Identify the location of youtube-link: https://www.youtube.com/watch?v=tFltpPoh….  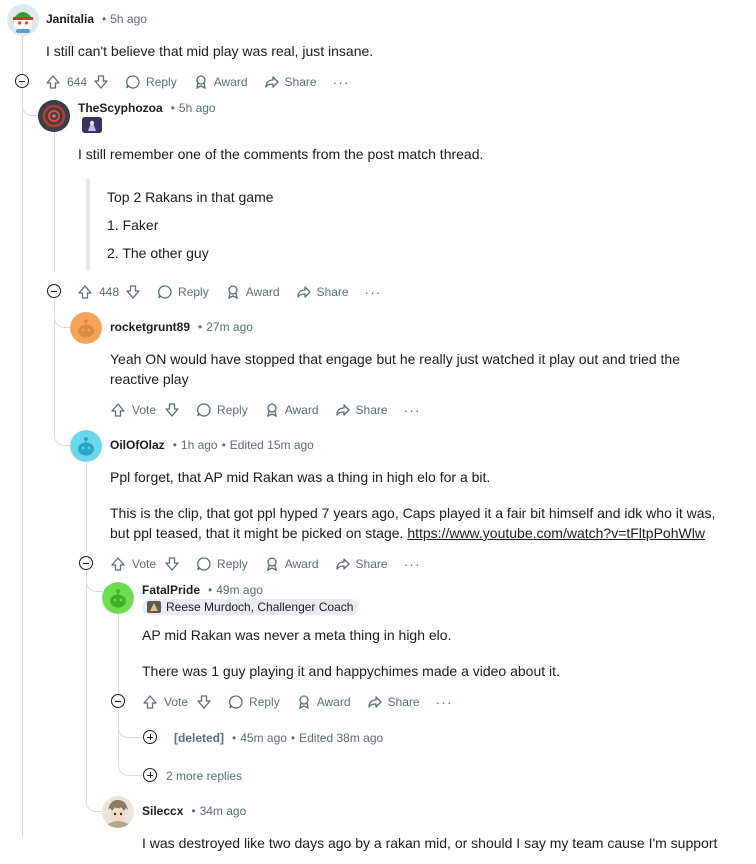
(556, 533).